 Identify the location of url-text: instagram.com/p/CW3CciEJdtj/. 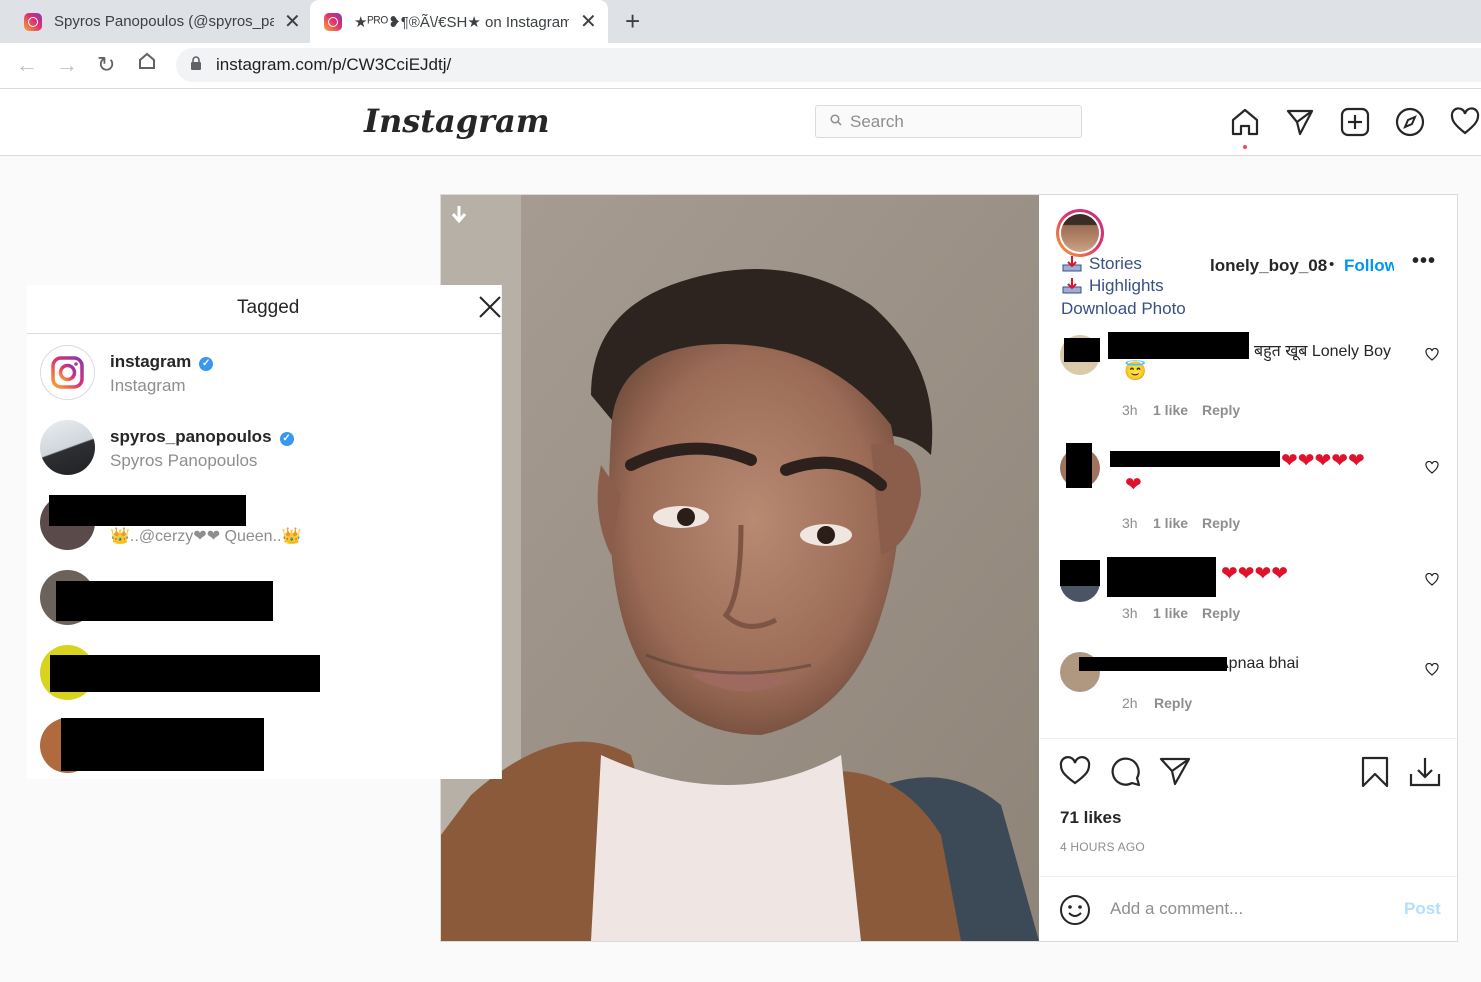
(334, 64).